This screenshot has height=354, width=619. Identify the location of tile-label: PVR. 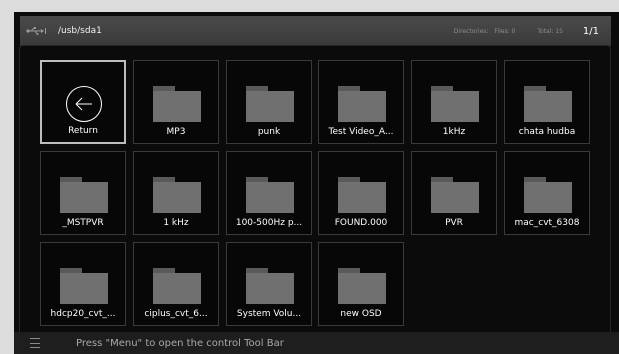
(454, 223).